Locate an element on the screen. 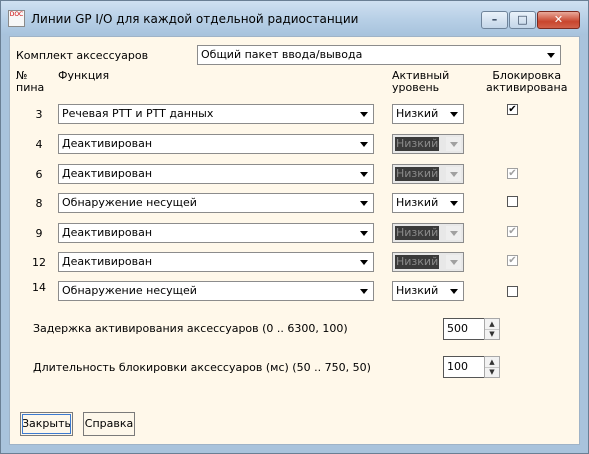 Image resolution: width=589 pixels, height=454 pixels. lock-header: Блокировка активирована is located at coordinates (526, 82).